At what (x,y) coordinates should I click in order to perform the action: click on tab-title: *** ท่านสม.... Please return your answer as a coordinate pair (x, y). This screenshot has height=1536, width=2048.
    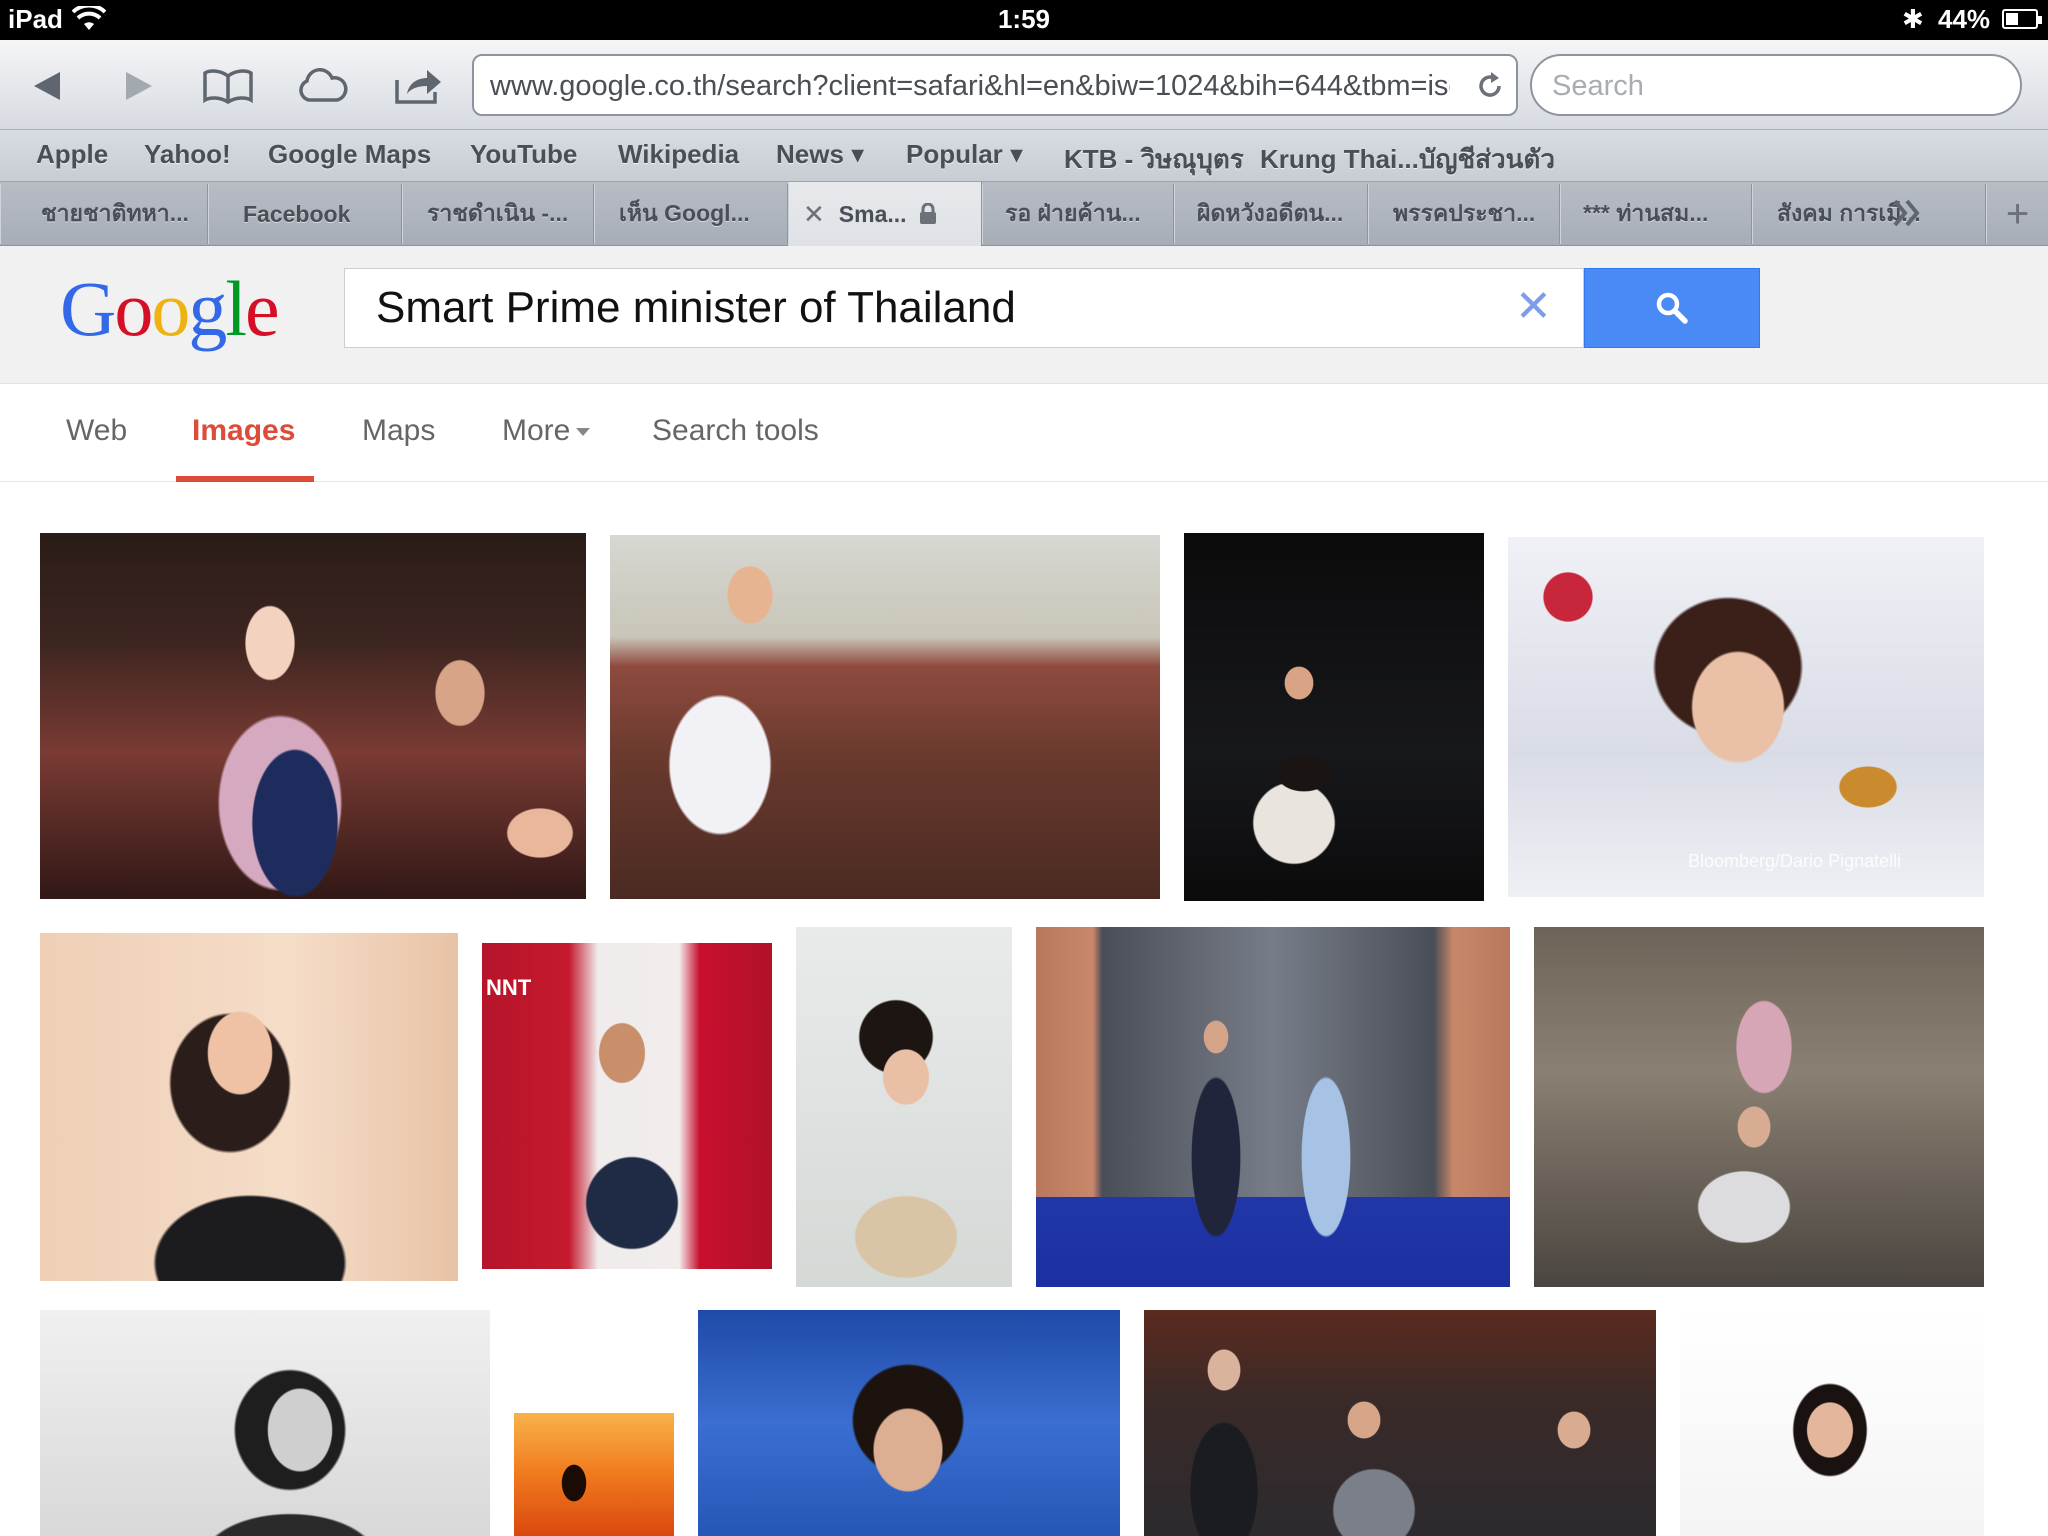
    Looking at the image, I should click on (1646, 213).